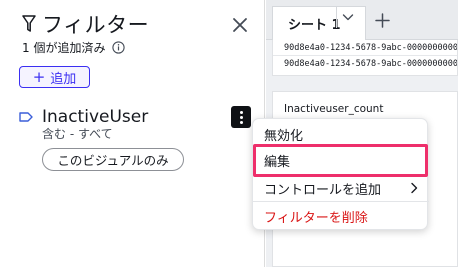 The width and height of the screenshot is (458, 267). What do you see at coordinates (382, 20) in the screenshot?
I see `add-sheet-icon` at bounding box center [382, 20].